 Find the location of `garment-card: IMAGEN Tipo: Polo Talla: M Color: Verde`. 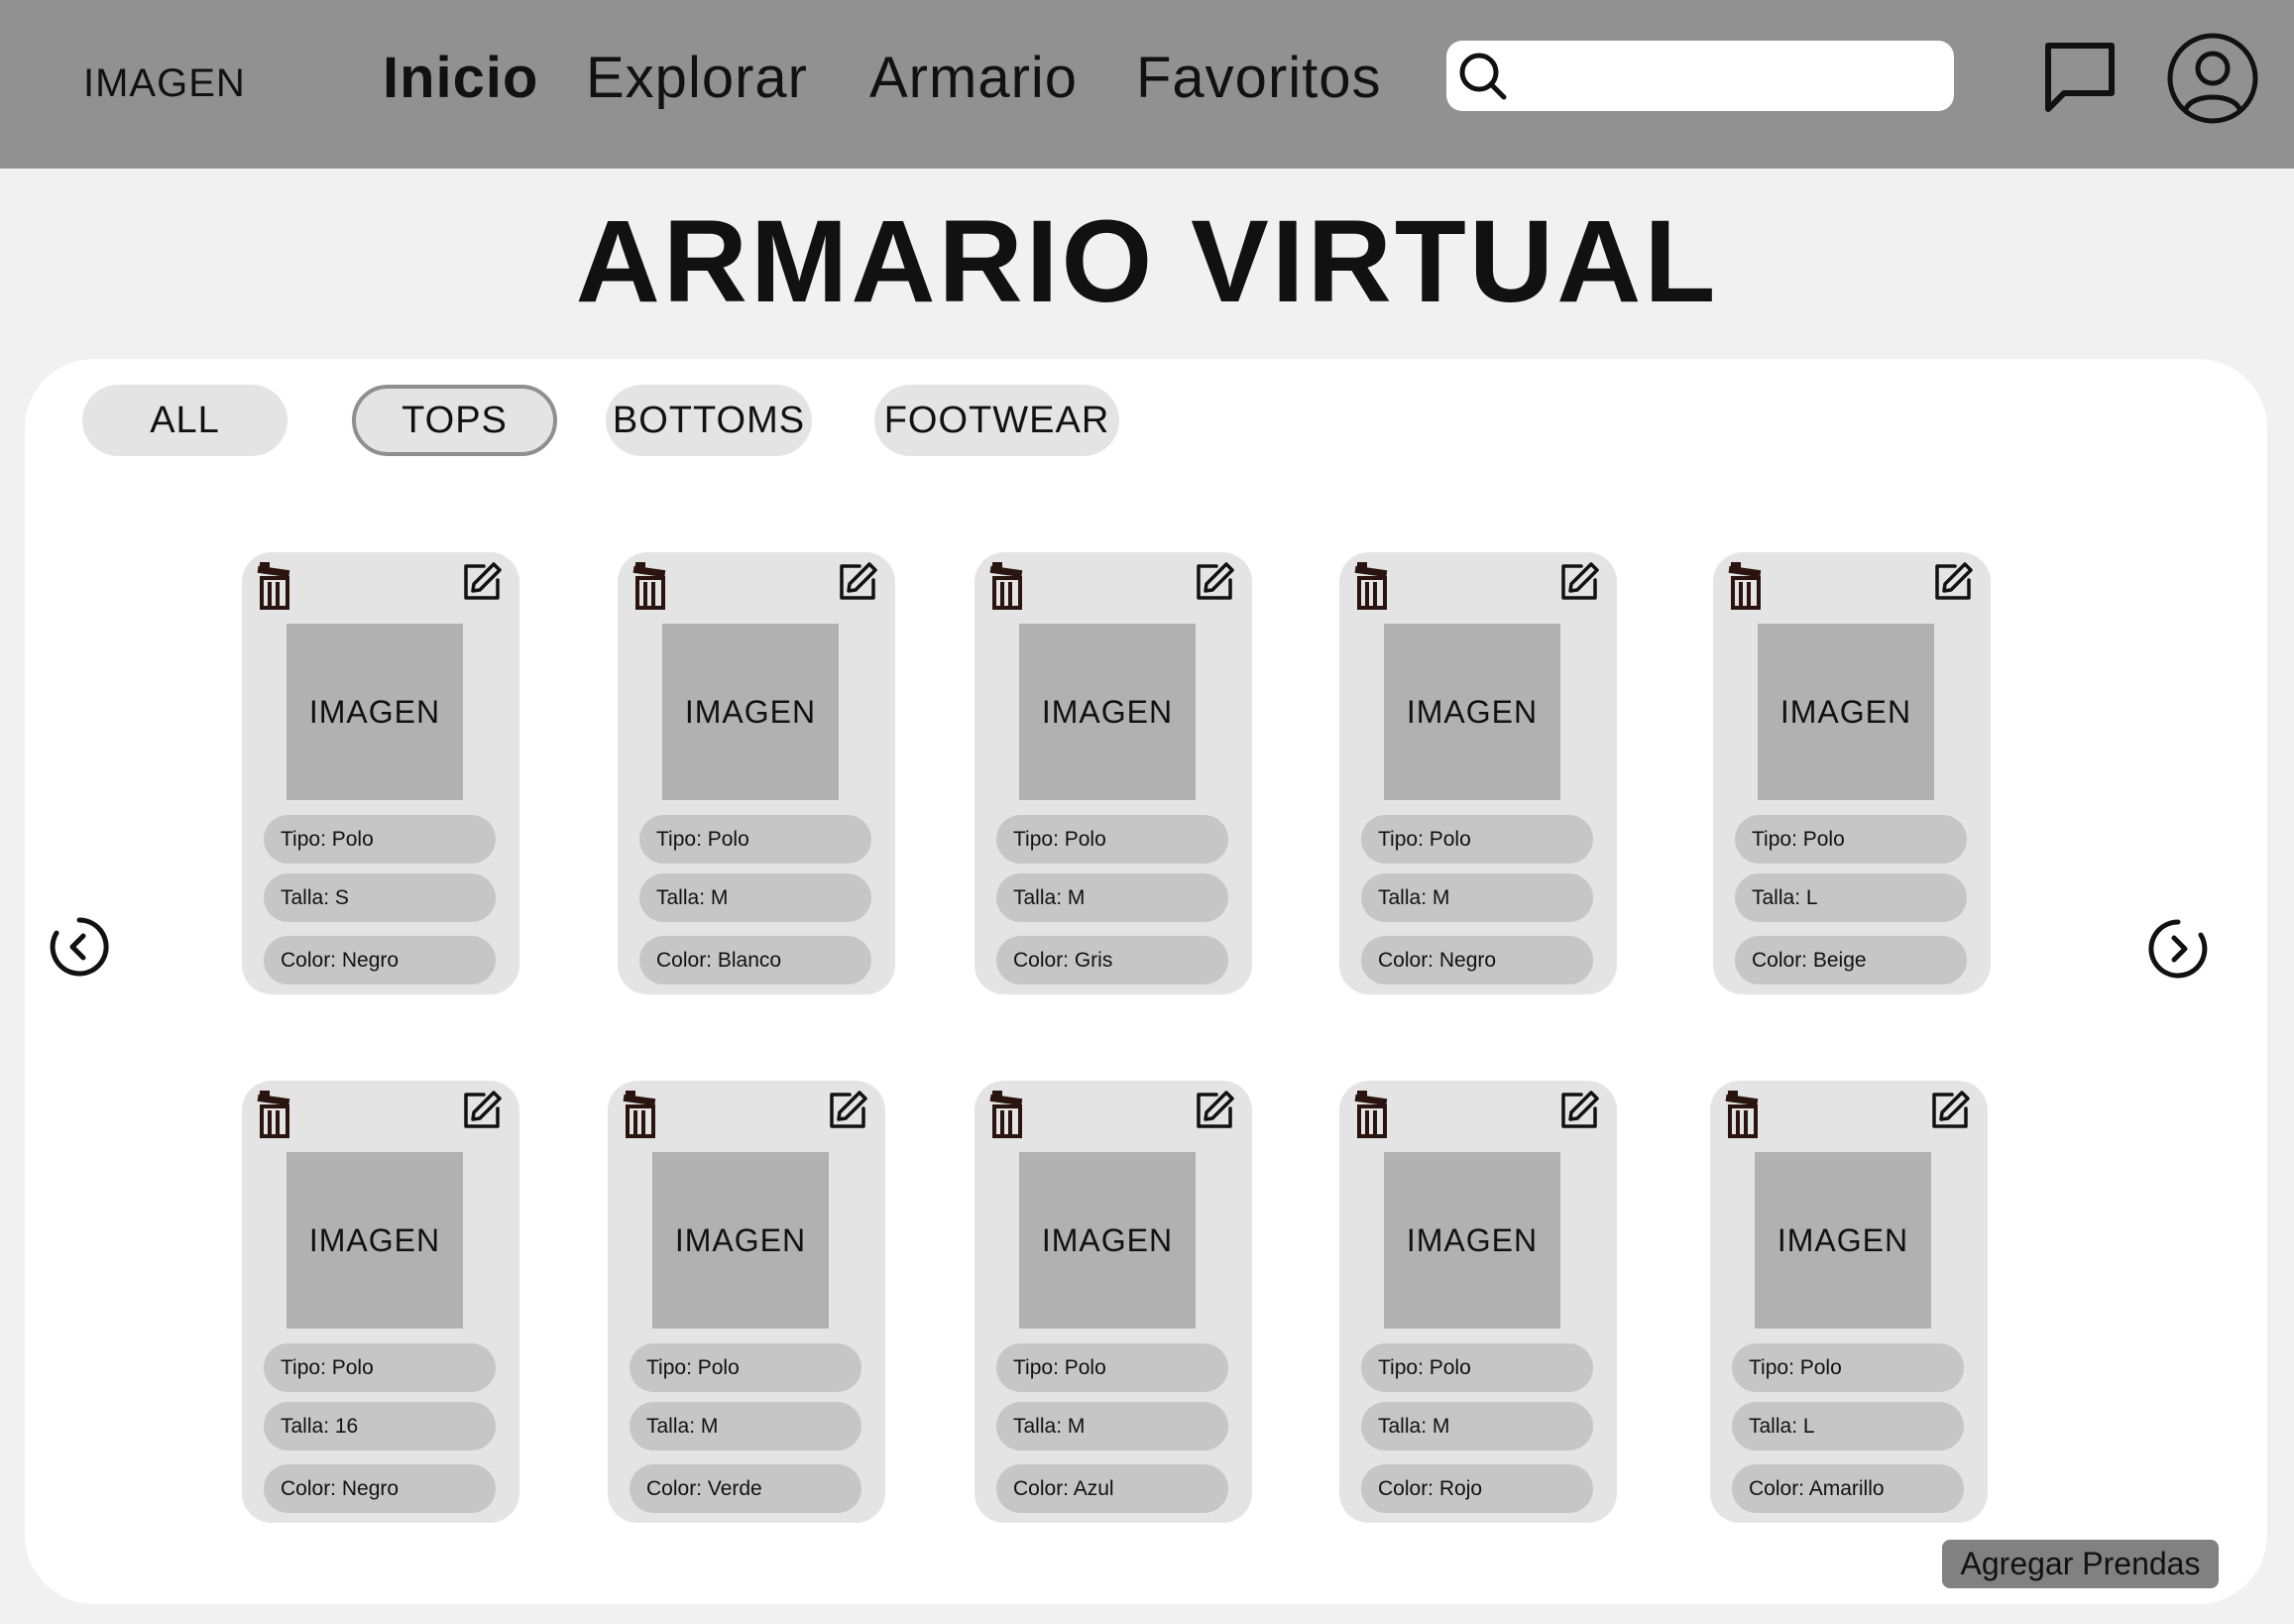

garment-card: IMAGEN Tipo: Polo Talla: M Color: Verde is located at coordinates (746, 1302).